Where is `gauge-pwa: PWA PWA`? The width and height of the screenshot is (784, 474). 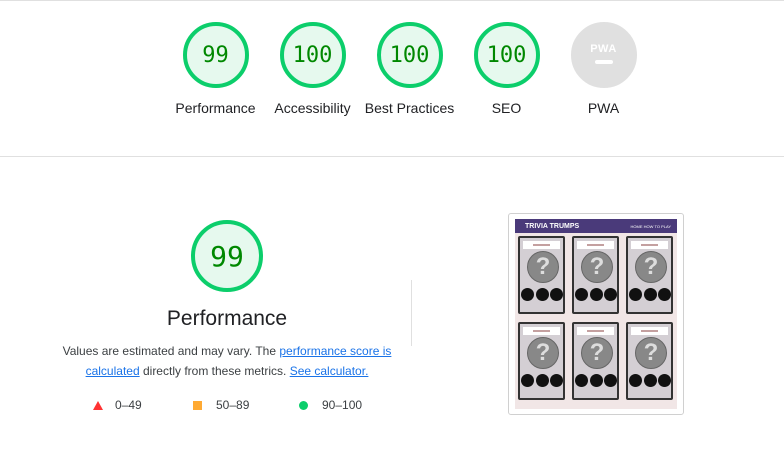
gauge-pwa: PWA PWA is located at coordinates (603, 70).